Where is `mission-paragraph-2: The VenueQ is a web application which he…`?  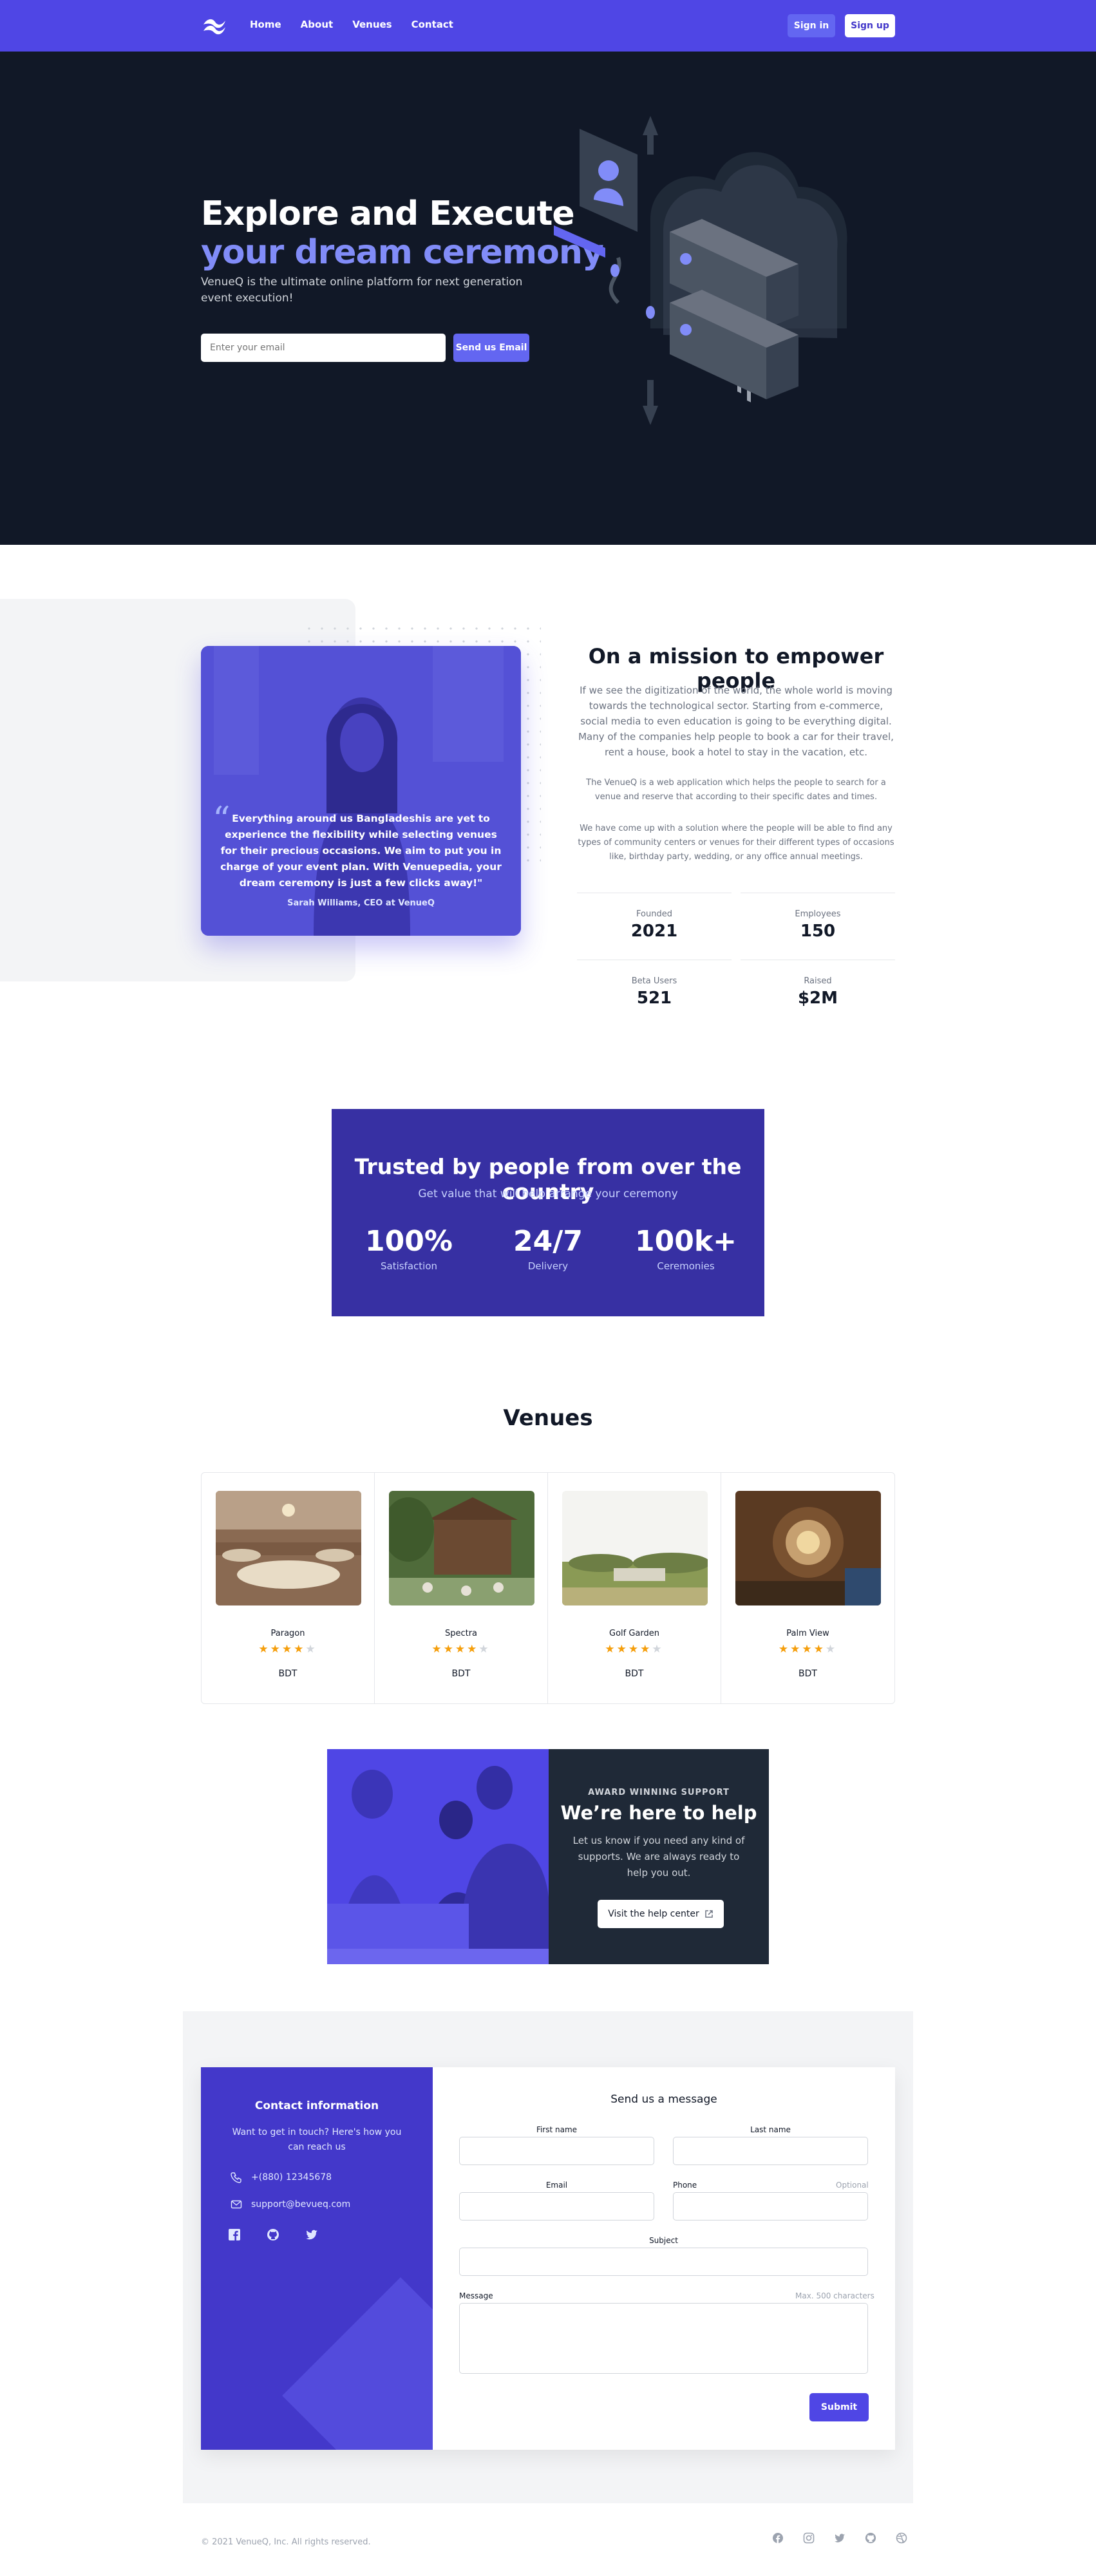 mission-paragraph-2: The VenueQ is a web application which he… is located at coordinates (736, 790).